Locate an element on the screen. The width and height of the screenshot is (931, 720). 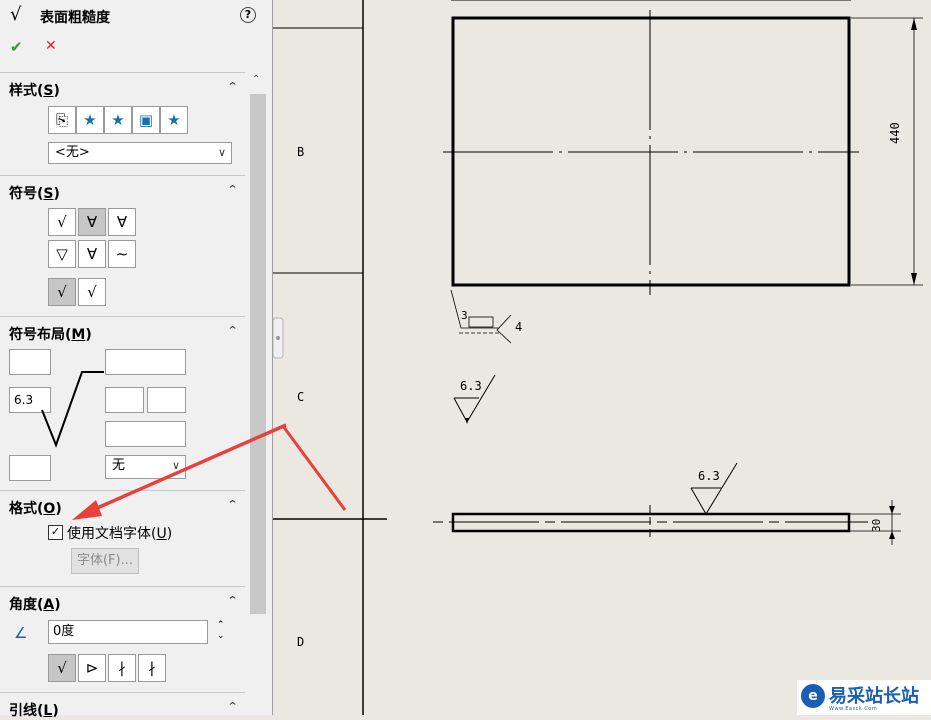
roughness-symbol-diagram is located at coordinates (72, 409).